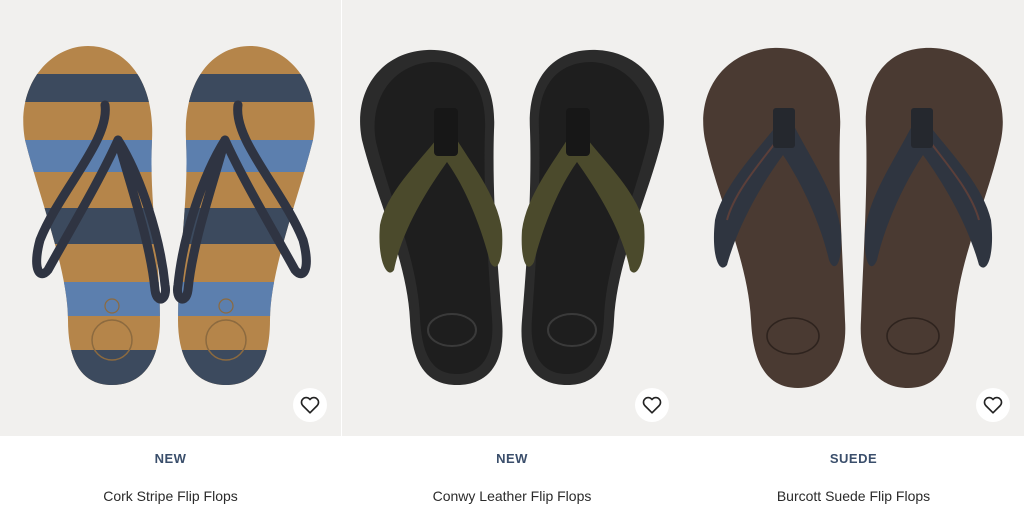 This screenshot has height=516, width=1024. What do you see at coordinates (170, 496) in the screenshot?
I see `product-title-link: Cork Stripe Flip Flops` at bounding box center [170, 496].